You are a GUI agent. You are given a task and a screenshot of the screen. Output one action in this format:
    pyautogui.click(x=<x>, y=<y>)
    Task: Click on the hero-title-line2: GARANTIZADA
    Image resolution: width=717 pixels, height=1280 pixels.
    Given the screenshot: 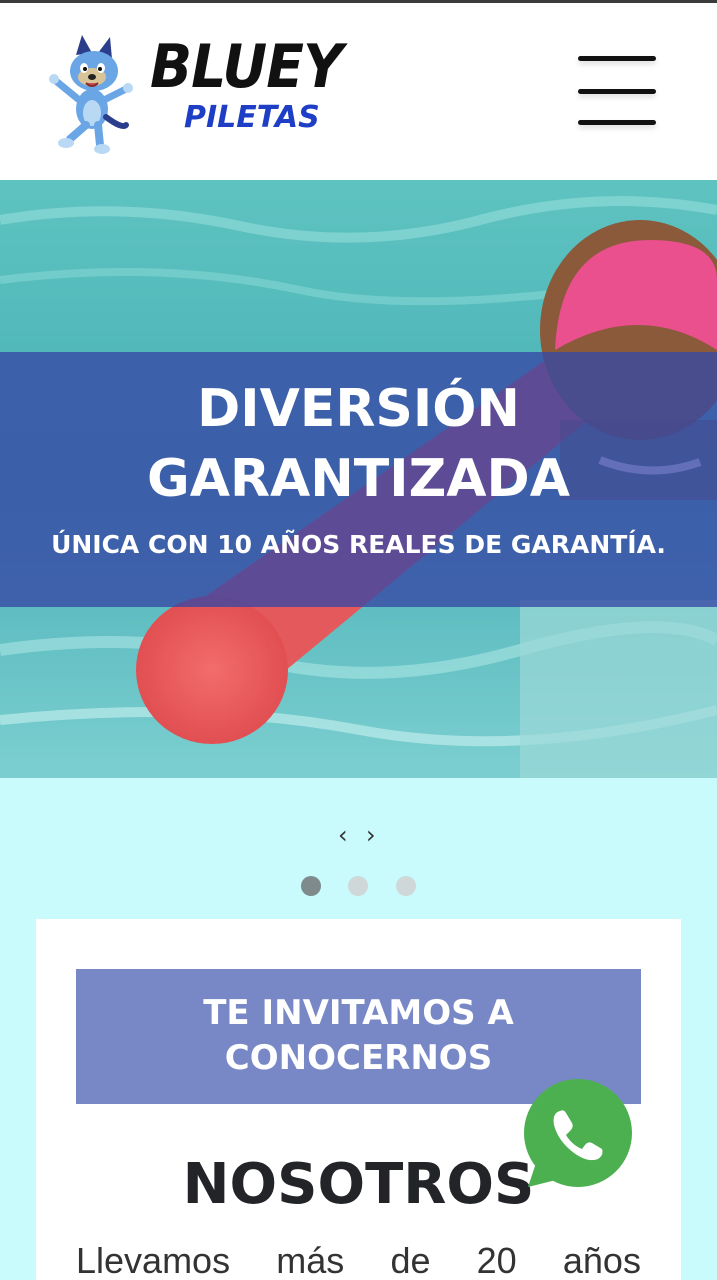 What is the action you would take?
    pyautogui.click(x=358, y=479)
    